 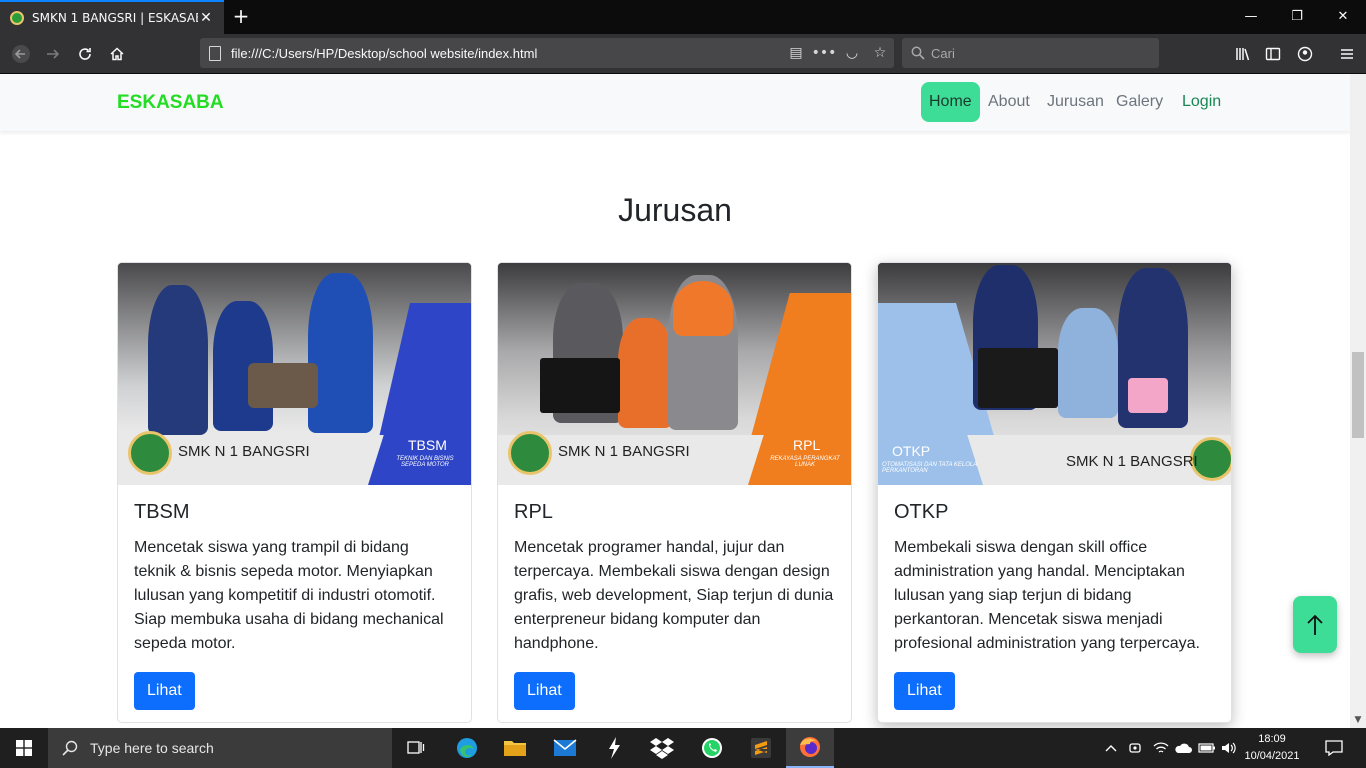 I want to click on arrow-up-icon, so click(x=1315, y=624).